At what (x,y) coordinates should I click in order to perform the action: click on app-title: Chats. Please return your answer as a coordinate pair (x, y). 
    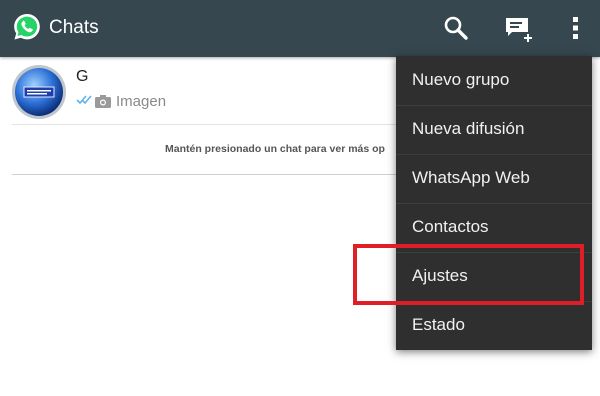
    Looking at the image, I should click on (74, 27).